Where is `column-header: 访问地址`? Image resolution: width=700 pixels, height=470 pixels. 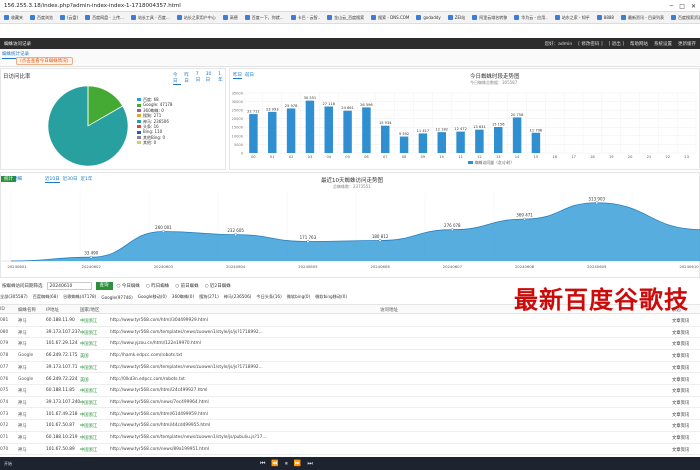
column-header: 访问地址 is located at coordinates (389, 310).